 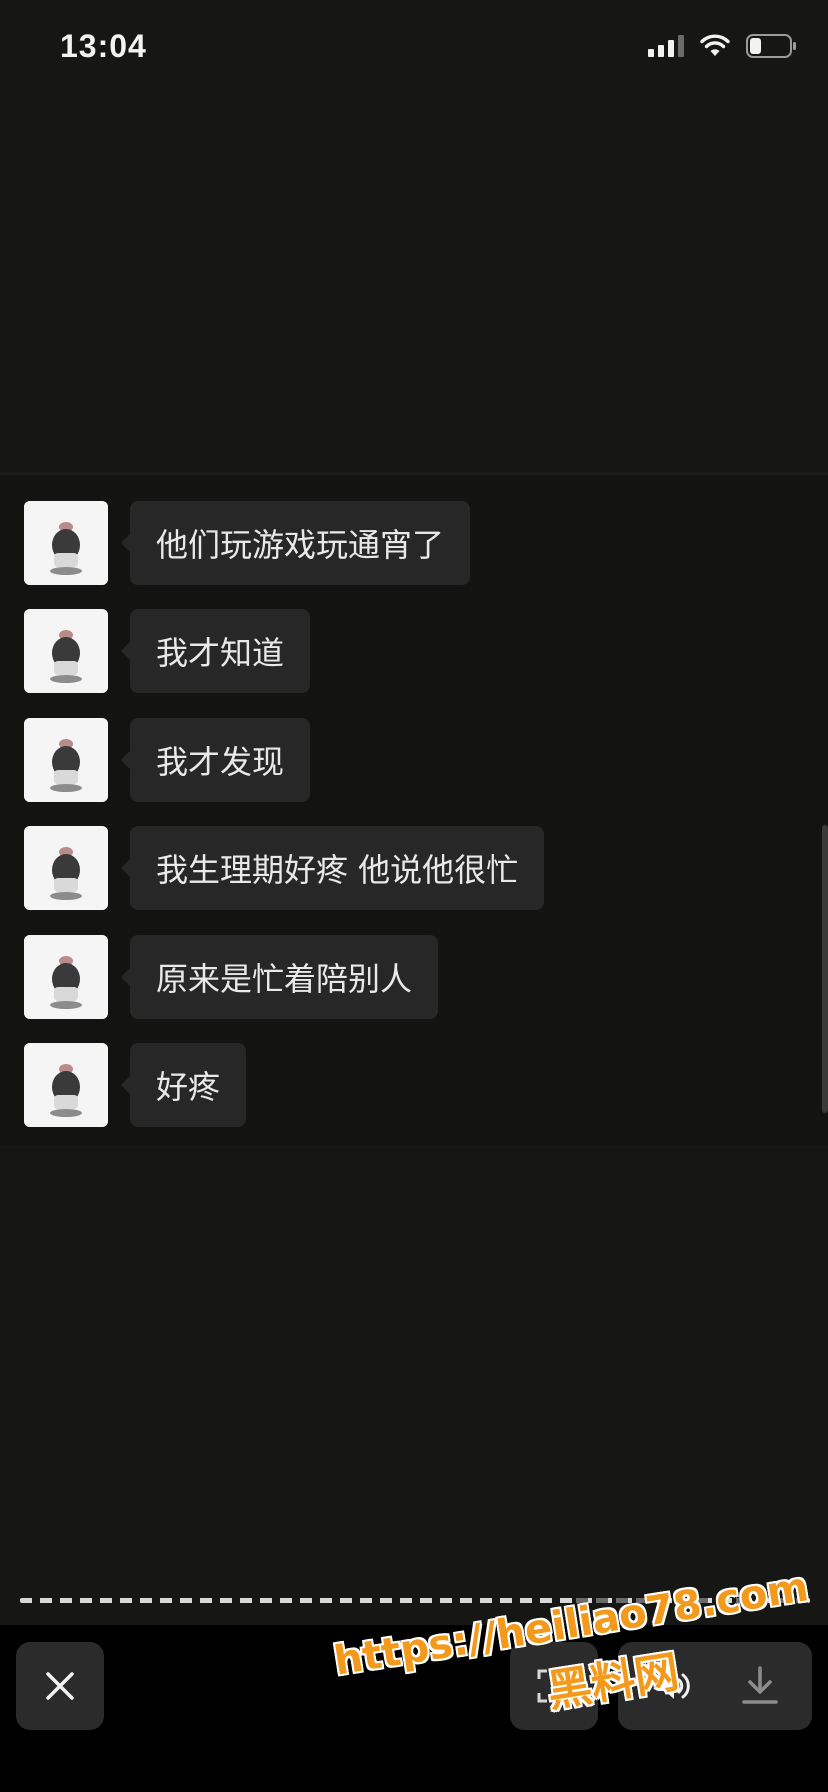 I want to click on battery-icon, so click(x=772, y=46).